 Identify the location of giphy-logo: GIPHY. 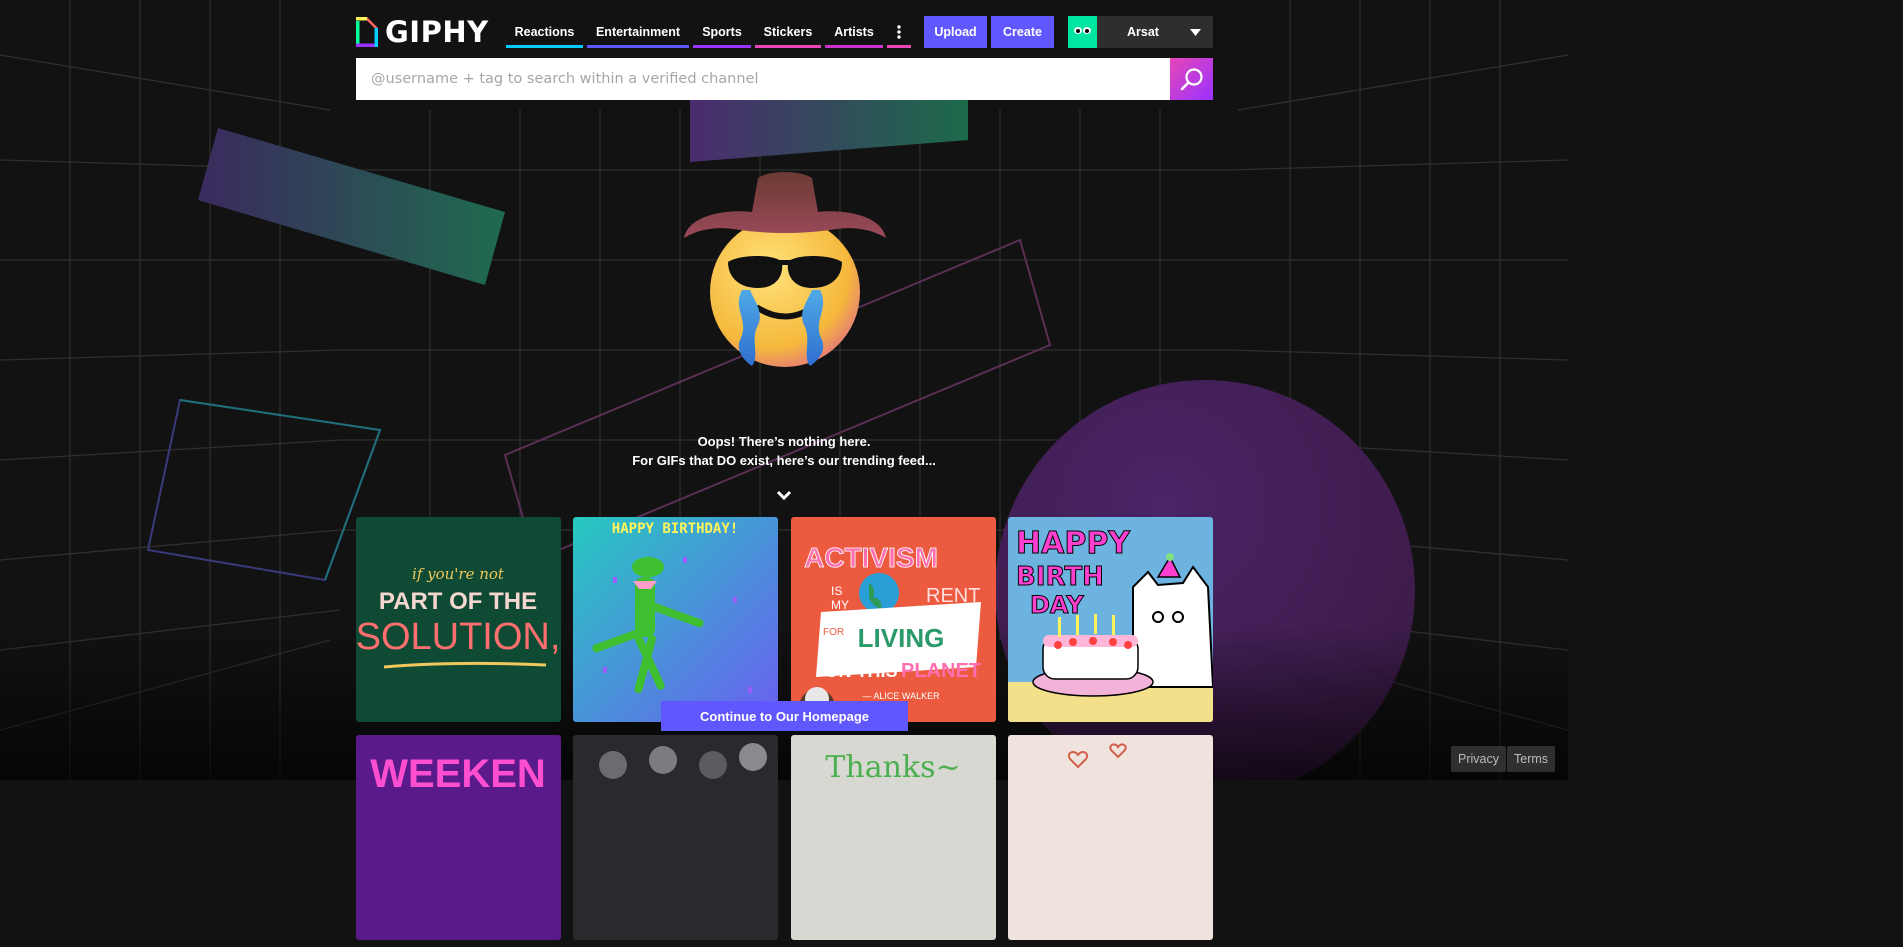
(422, 32).